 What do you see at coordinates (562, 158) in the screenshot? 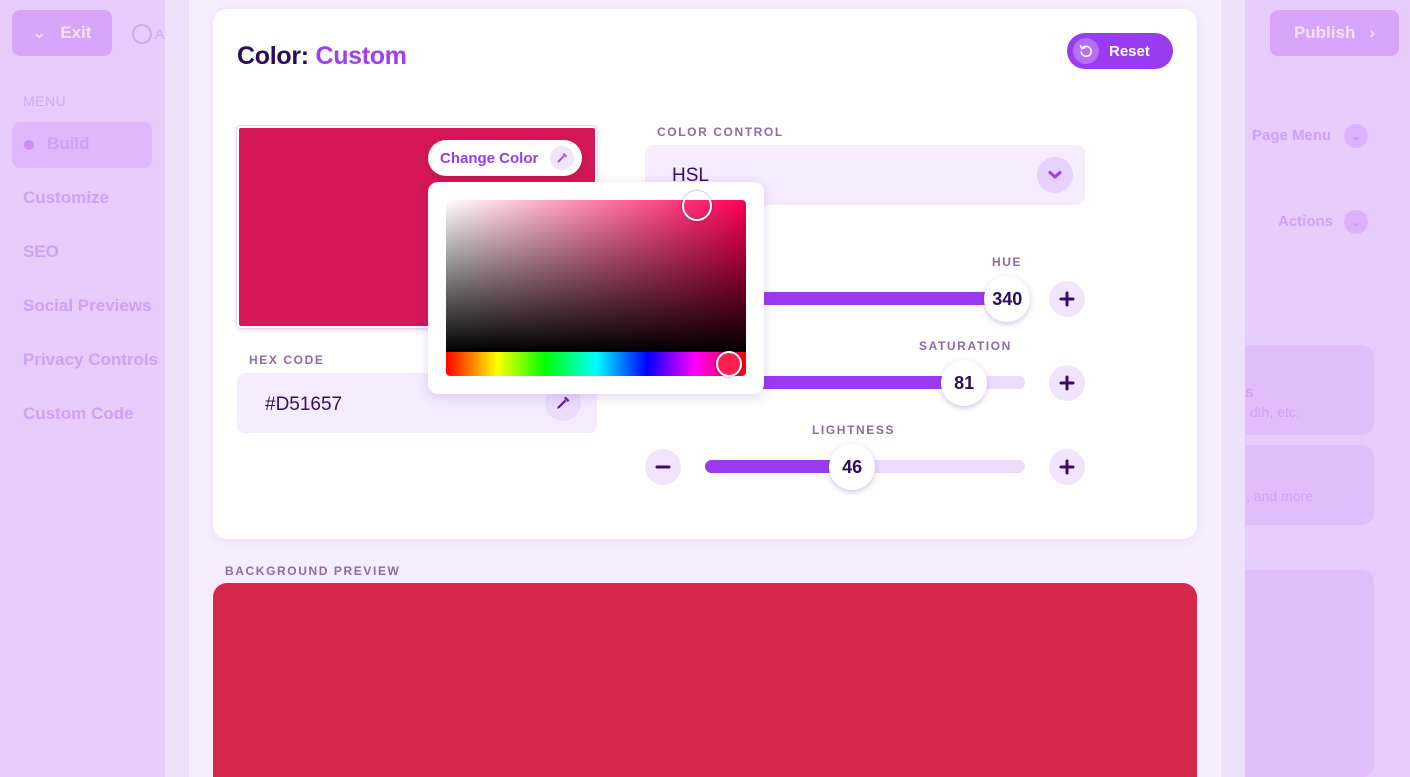
I see `eyedropper-icon` at bounding box center [562, 158].